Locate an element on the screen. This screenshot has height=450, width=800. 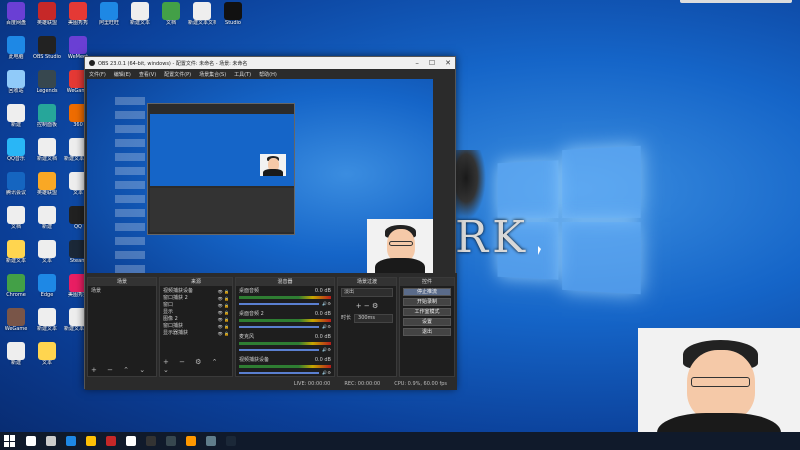
start-button is located at coordinates (10, 441).